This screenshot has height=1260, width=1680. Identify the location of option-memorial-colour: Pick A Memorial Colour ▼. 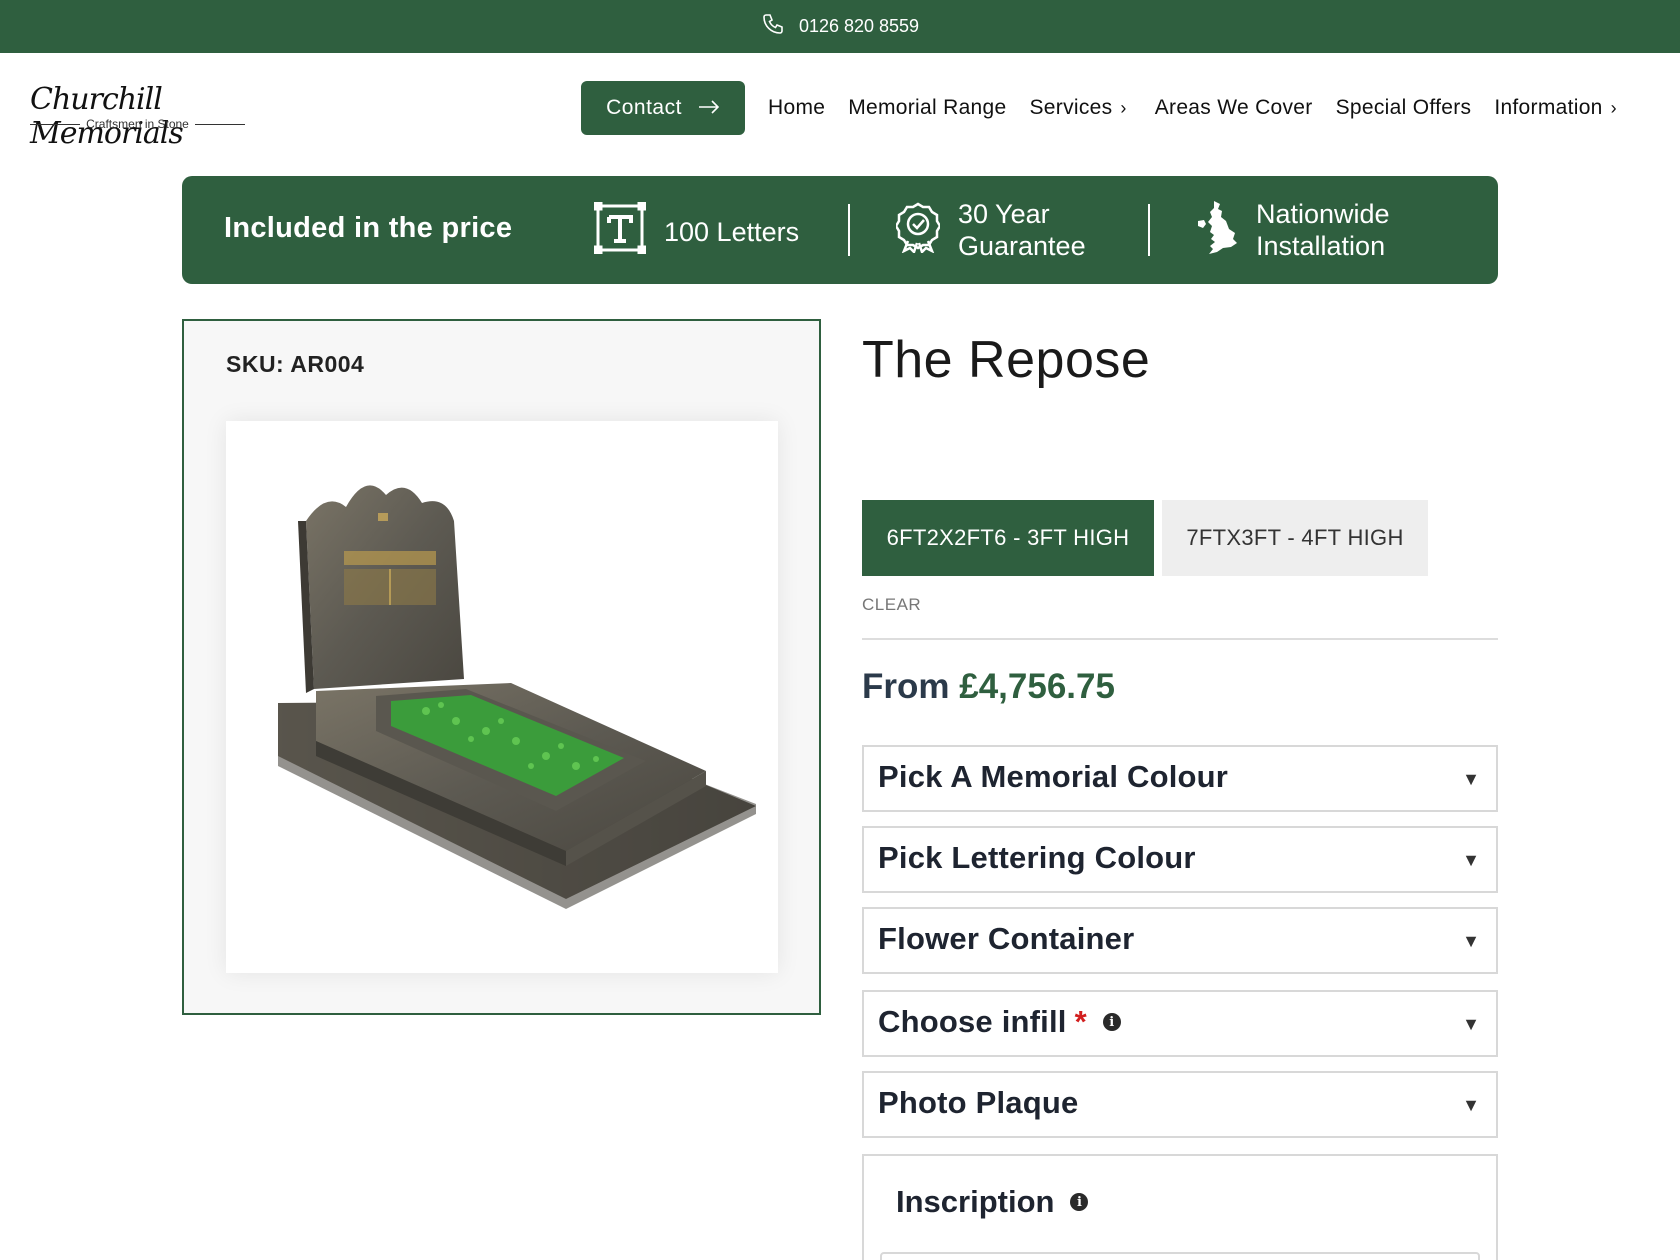
(1180, 778).